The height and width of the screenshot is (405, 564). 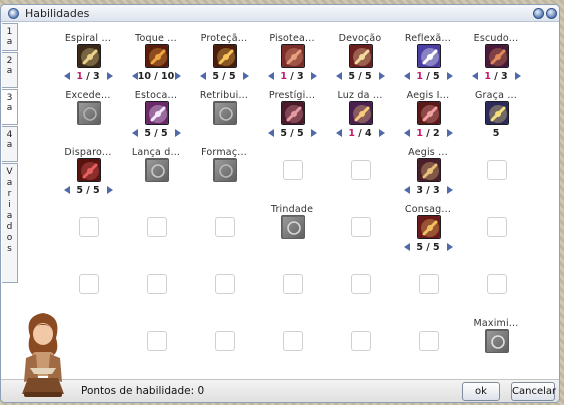 I want to click on tab-label: 1a, so click(x=9, y=37).